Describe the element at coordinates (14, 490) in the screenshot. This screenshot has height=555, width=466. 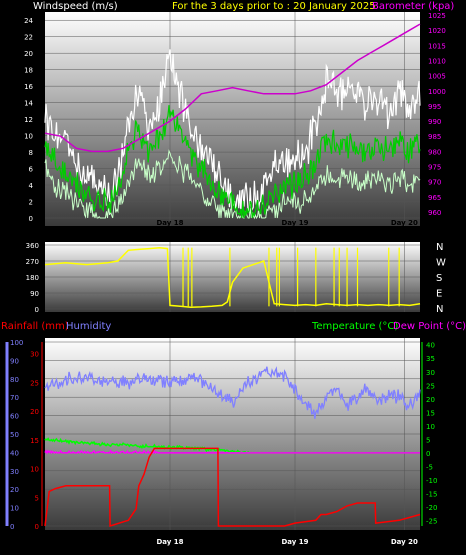
I see `humidity-y-tick-label: 20` at that location.